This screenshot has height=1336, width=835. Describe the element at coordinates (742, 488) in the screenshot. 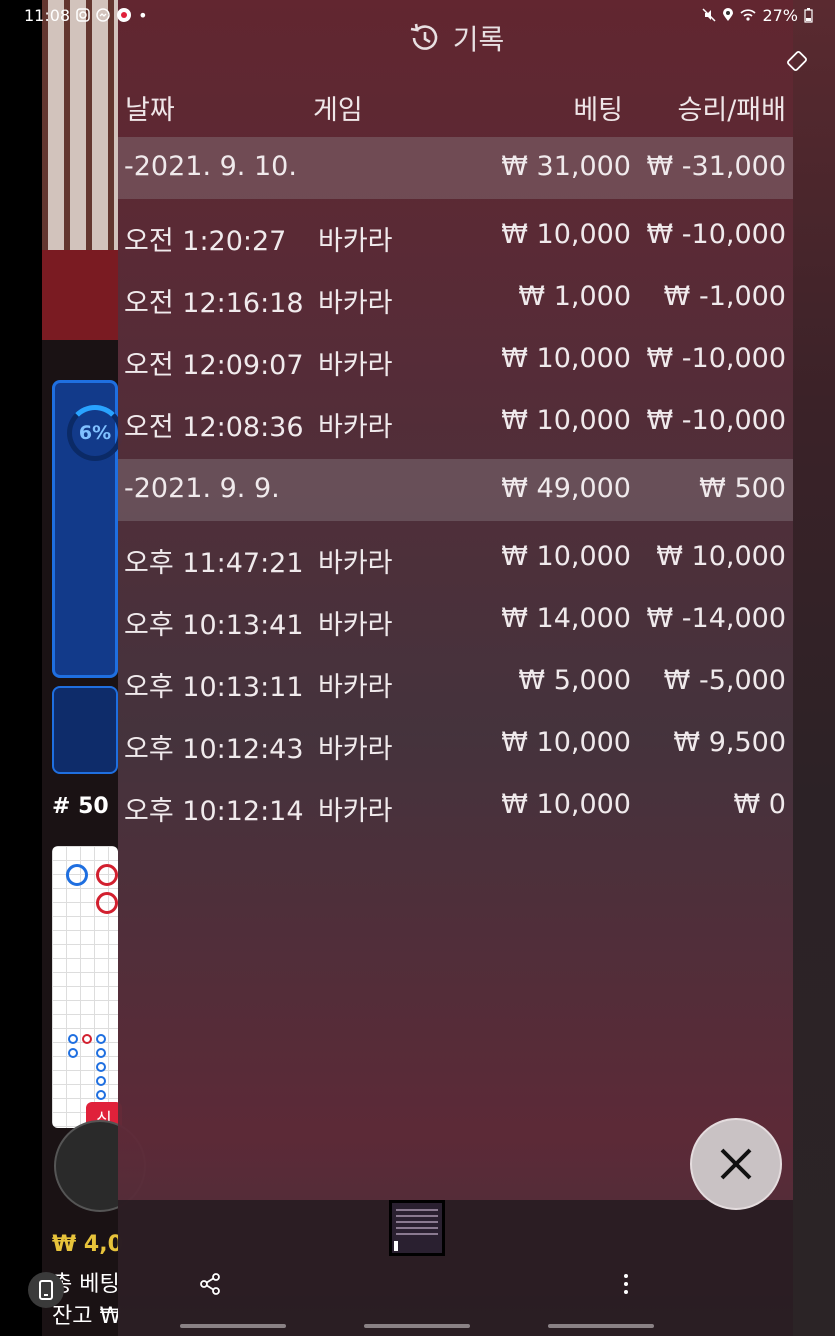

I see `row-winloss: ₩ 500` at that location.